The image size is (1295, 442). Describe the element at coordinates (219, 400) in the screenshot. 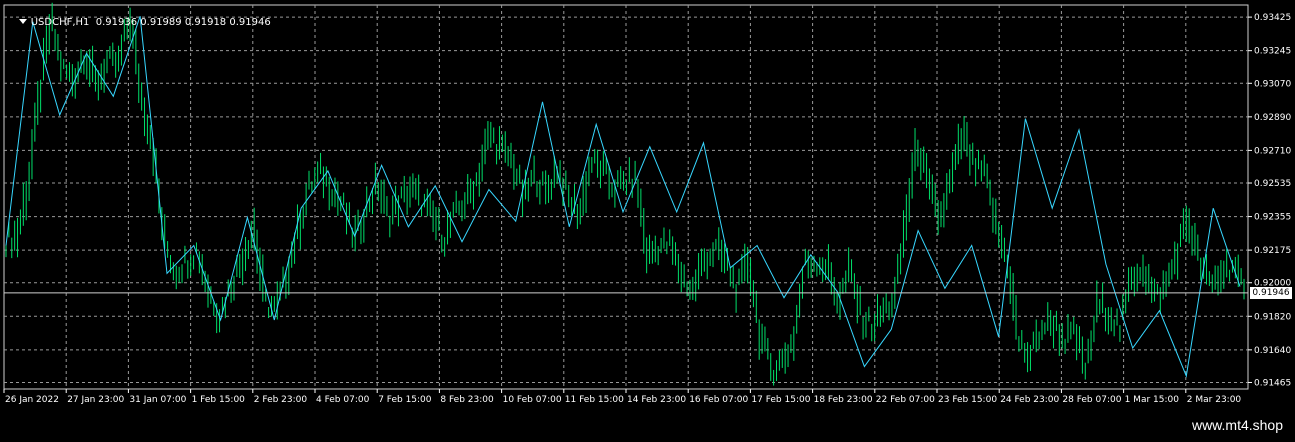

I see `time-tick-label: 1 Feb 15:00` at that location.